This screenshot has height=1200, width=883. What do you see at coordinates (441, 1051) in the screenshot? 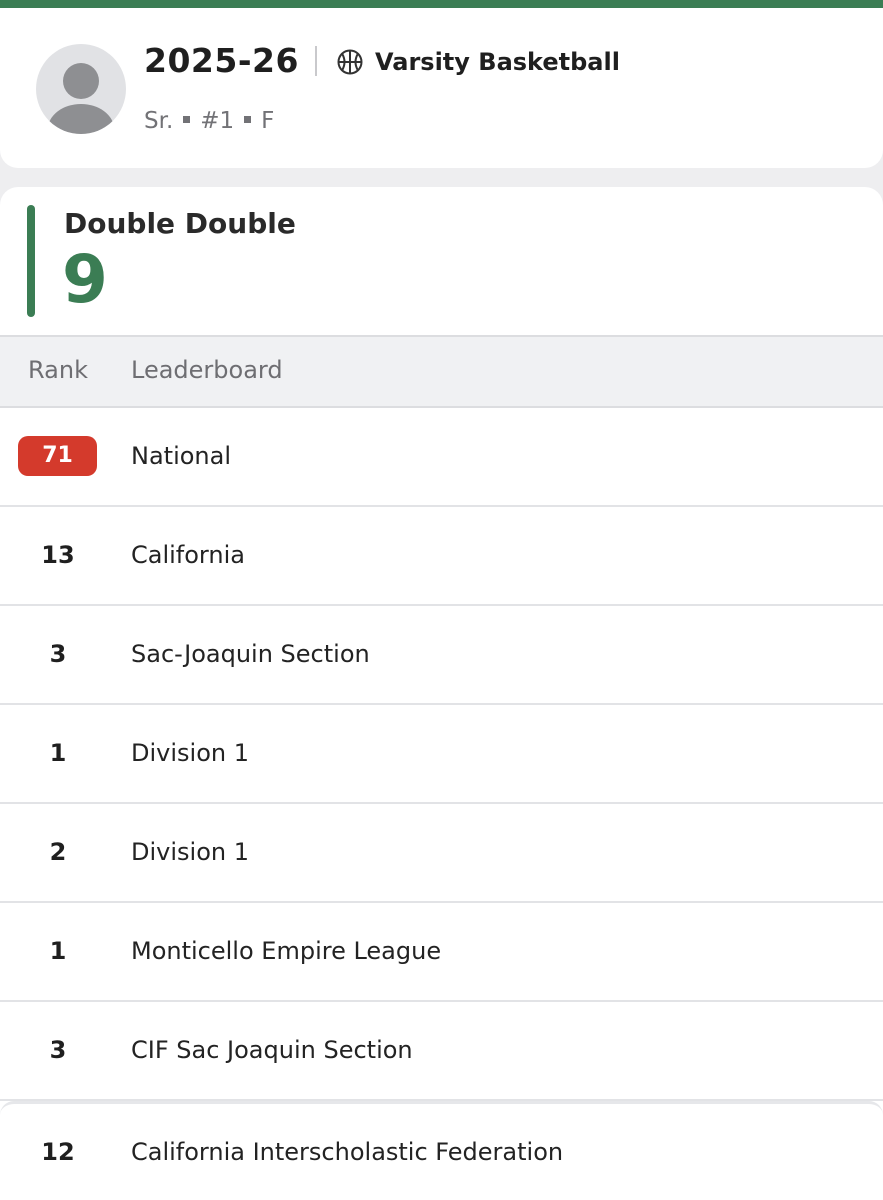
I see `leaderboard-row-cif-sac-joaquin-section: 3 CIF Sac Joaquin Section` at bounding box center [441, 1051].